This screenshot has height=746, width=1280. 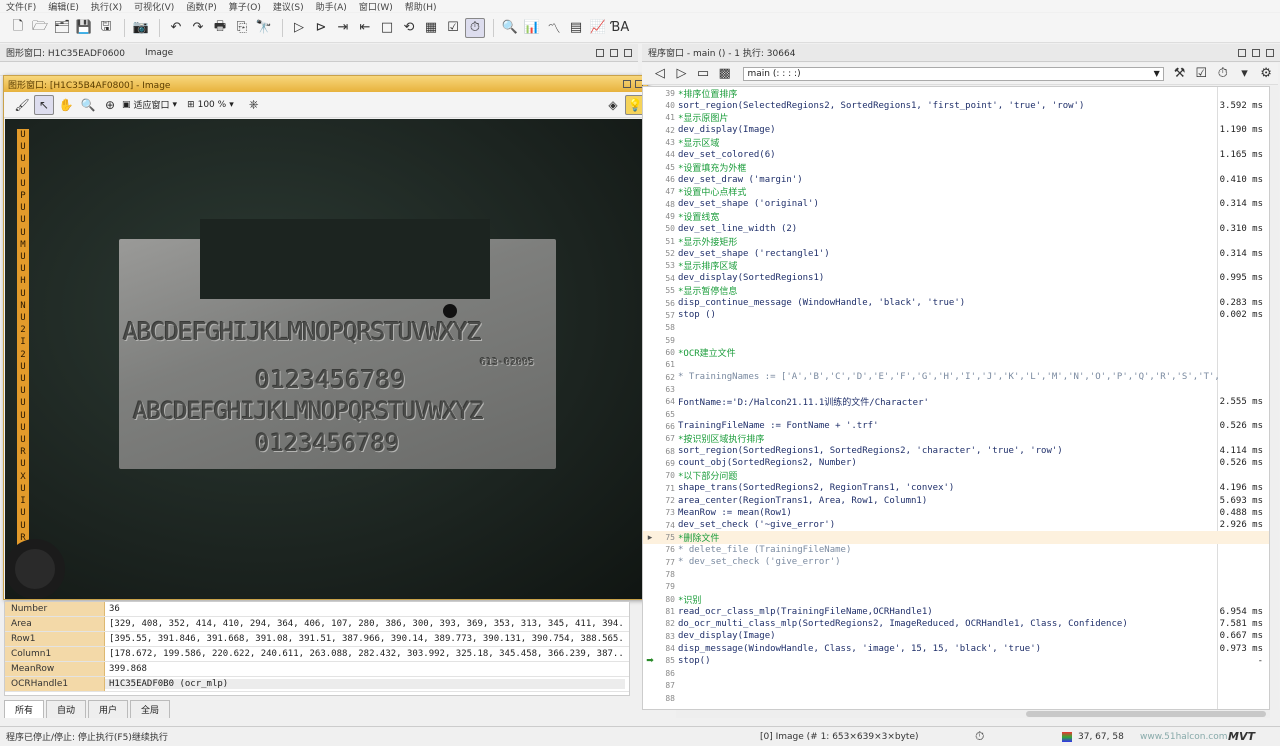 What do you see at coordinates (956, 93) in the screenshot?
I see `code-line: 39 *排序位置排序` at bounding box center [956, 93].